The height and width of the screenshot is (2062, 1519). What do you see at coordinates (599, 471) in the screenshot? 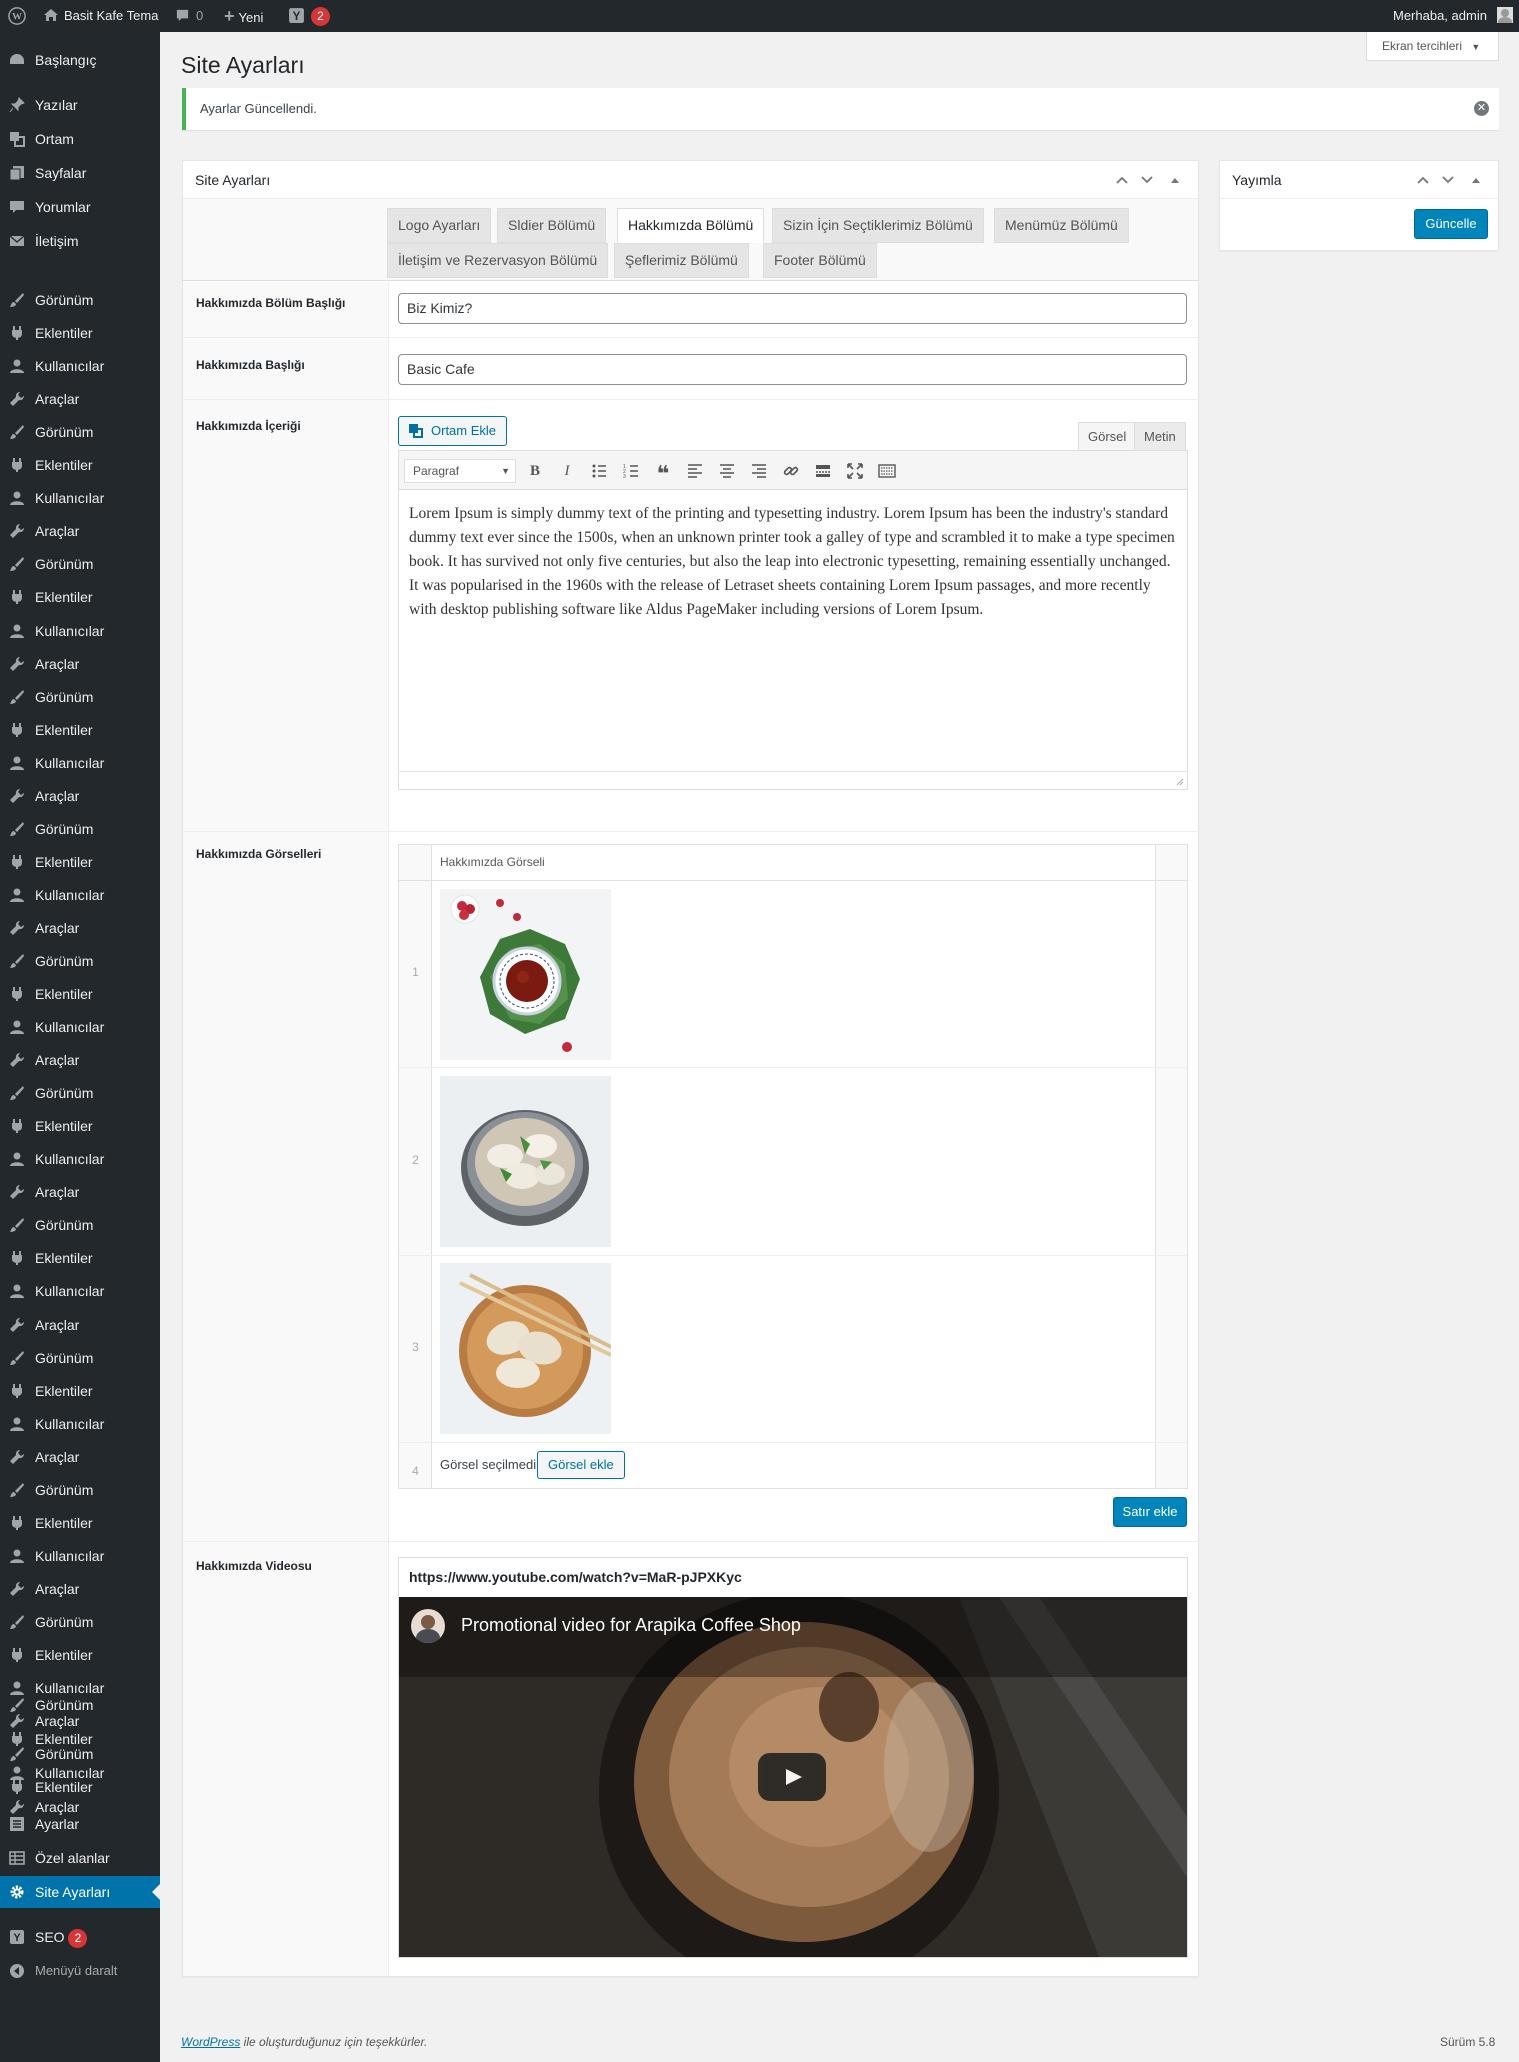
I see `bulleted-list-icon` at bounding box center [599, 471].